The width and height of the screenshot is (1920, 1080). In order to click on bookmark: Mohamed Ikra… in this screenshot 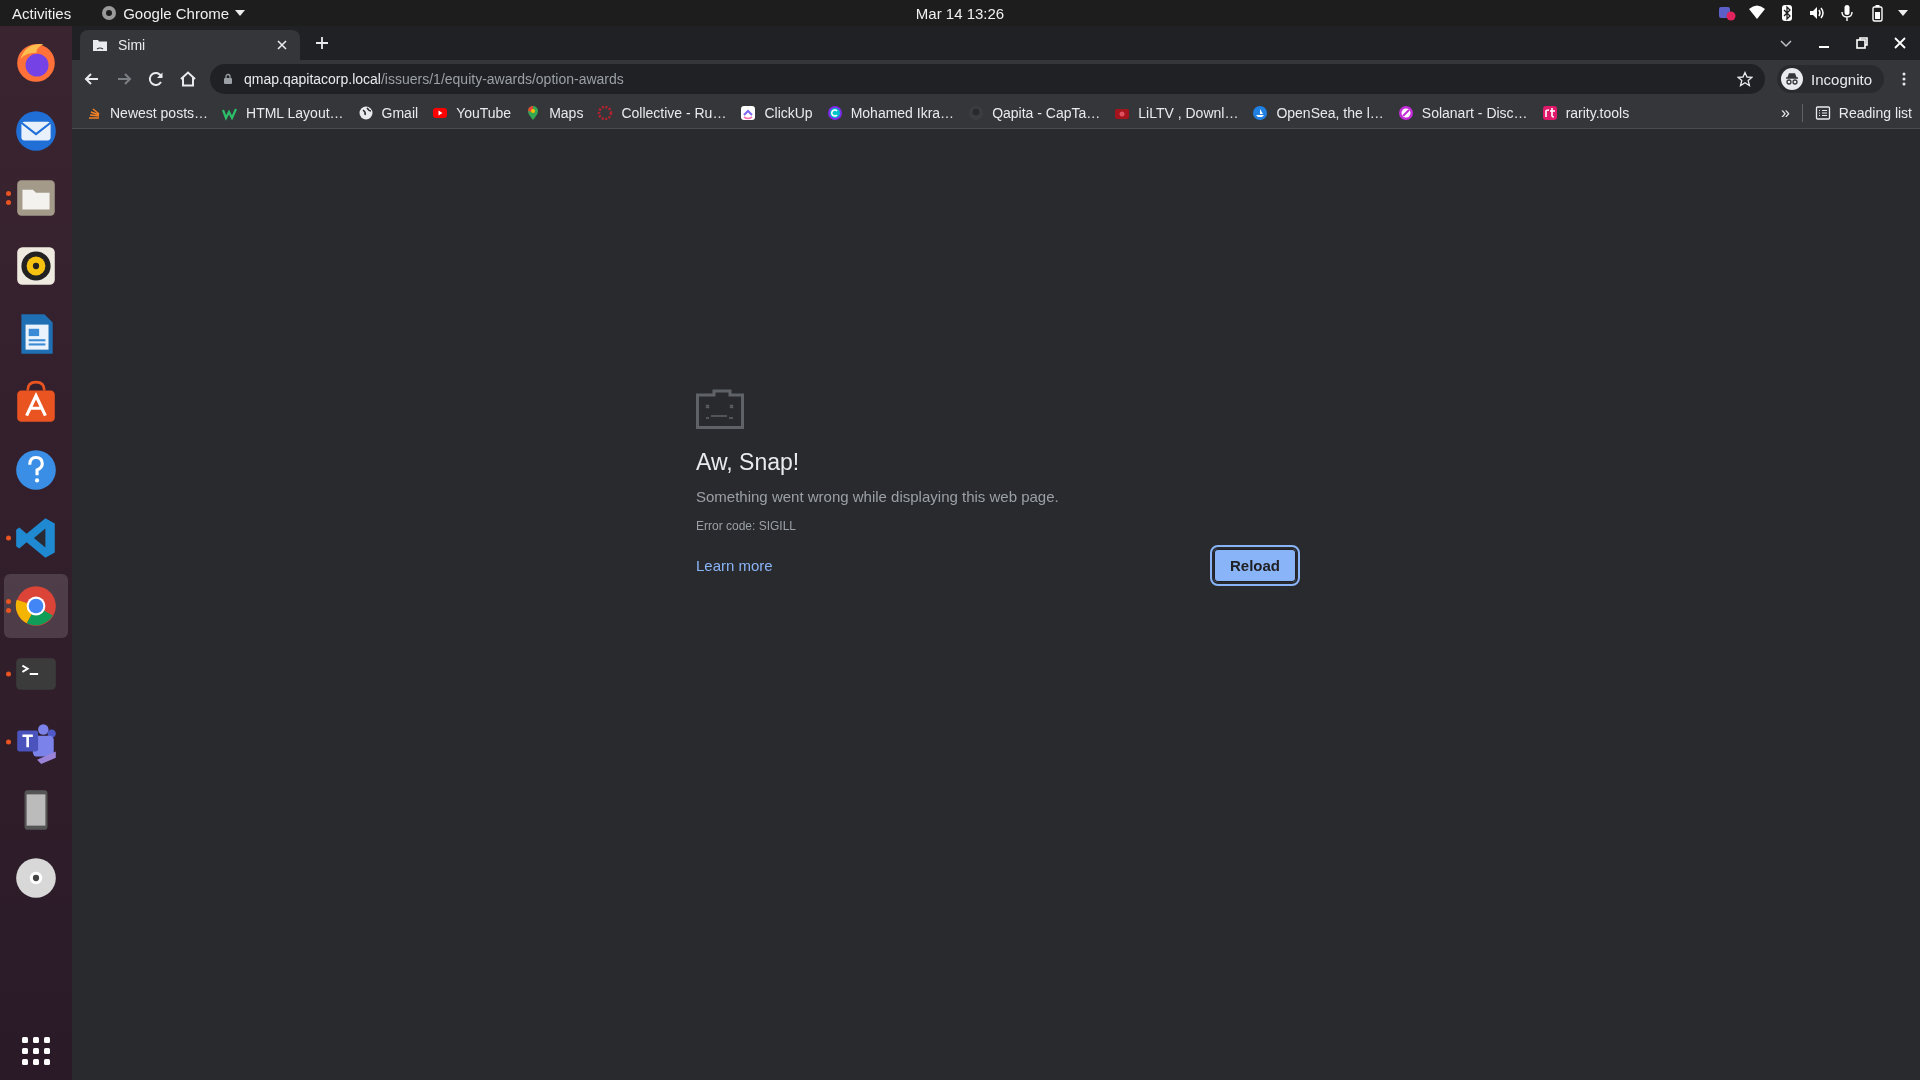, I will do `click(890, 113)`.